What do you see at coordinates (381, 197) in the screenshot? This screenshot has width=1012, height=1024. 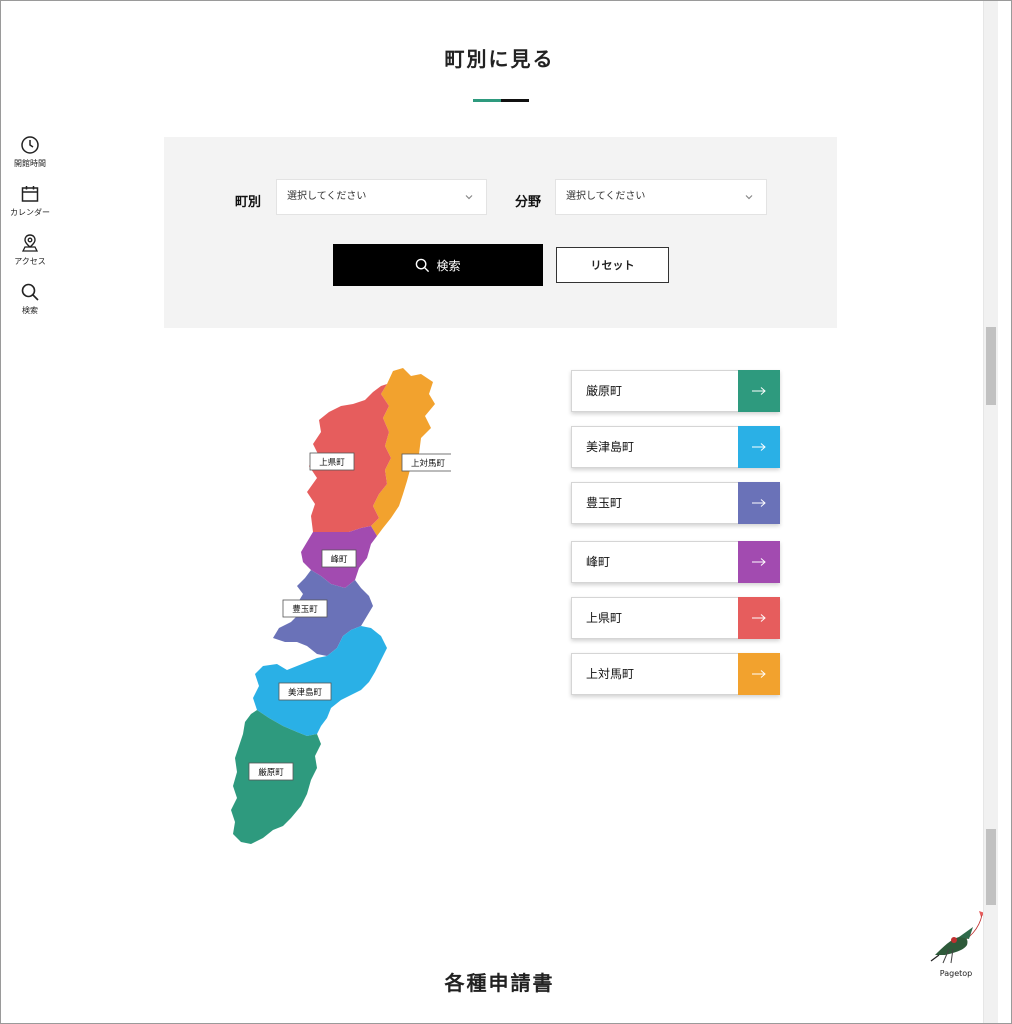 I see `town-select: 選択してください` at bounding box center [381, 197].